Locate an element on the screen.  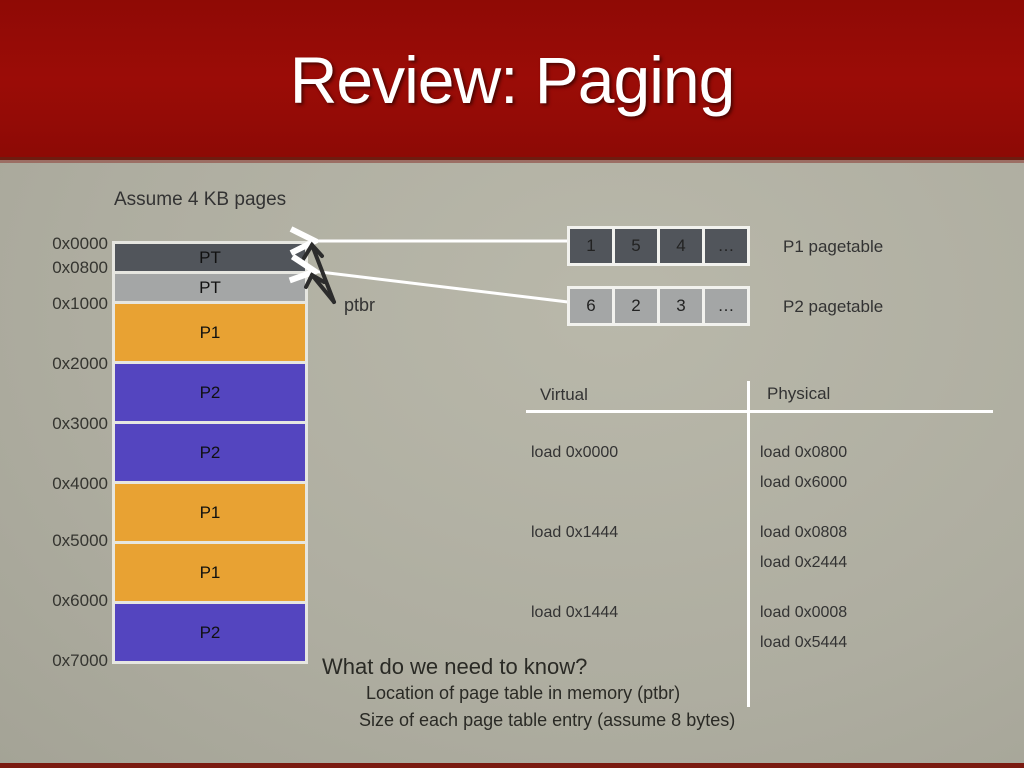
pagetable-entry: 3 is located at coordinates (681, 306).